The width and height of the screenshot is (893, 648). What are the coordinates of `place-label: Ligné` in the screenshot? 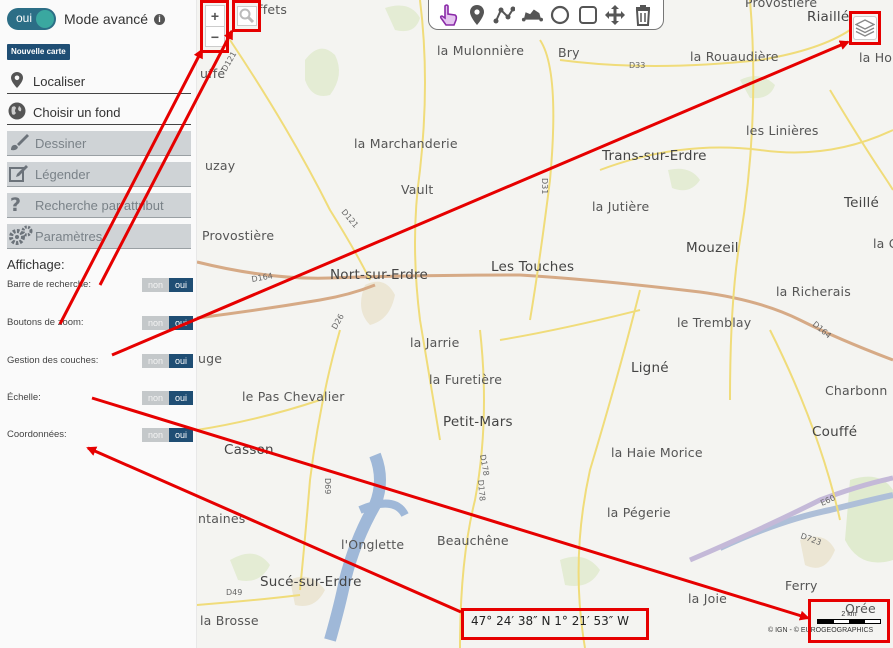 It's located at (650, 368).